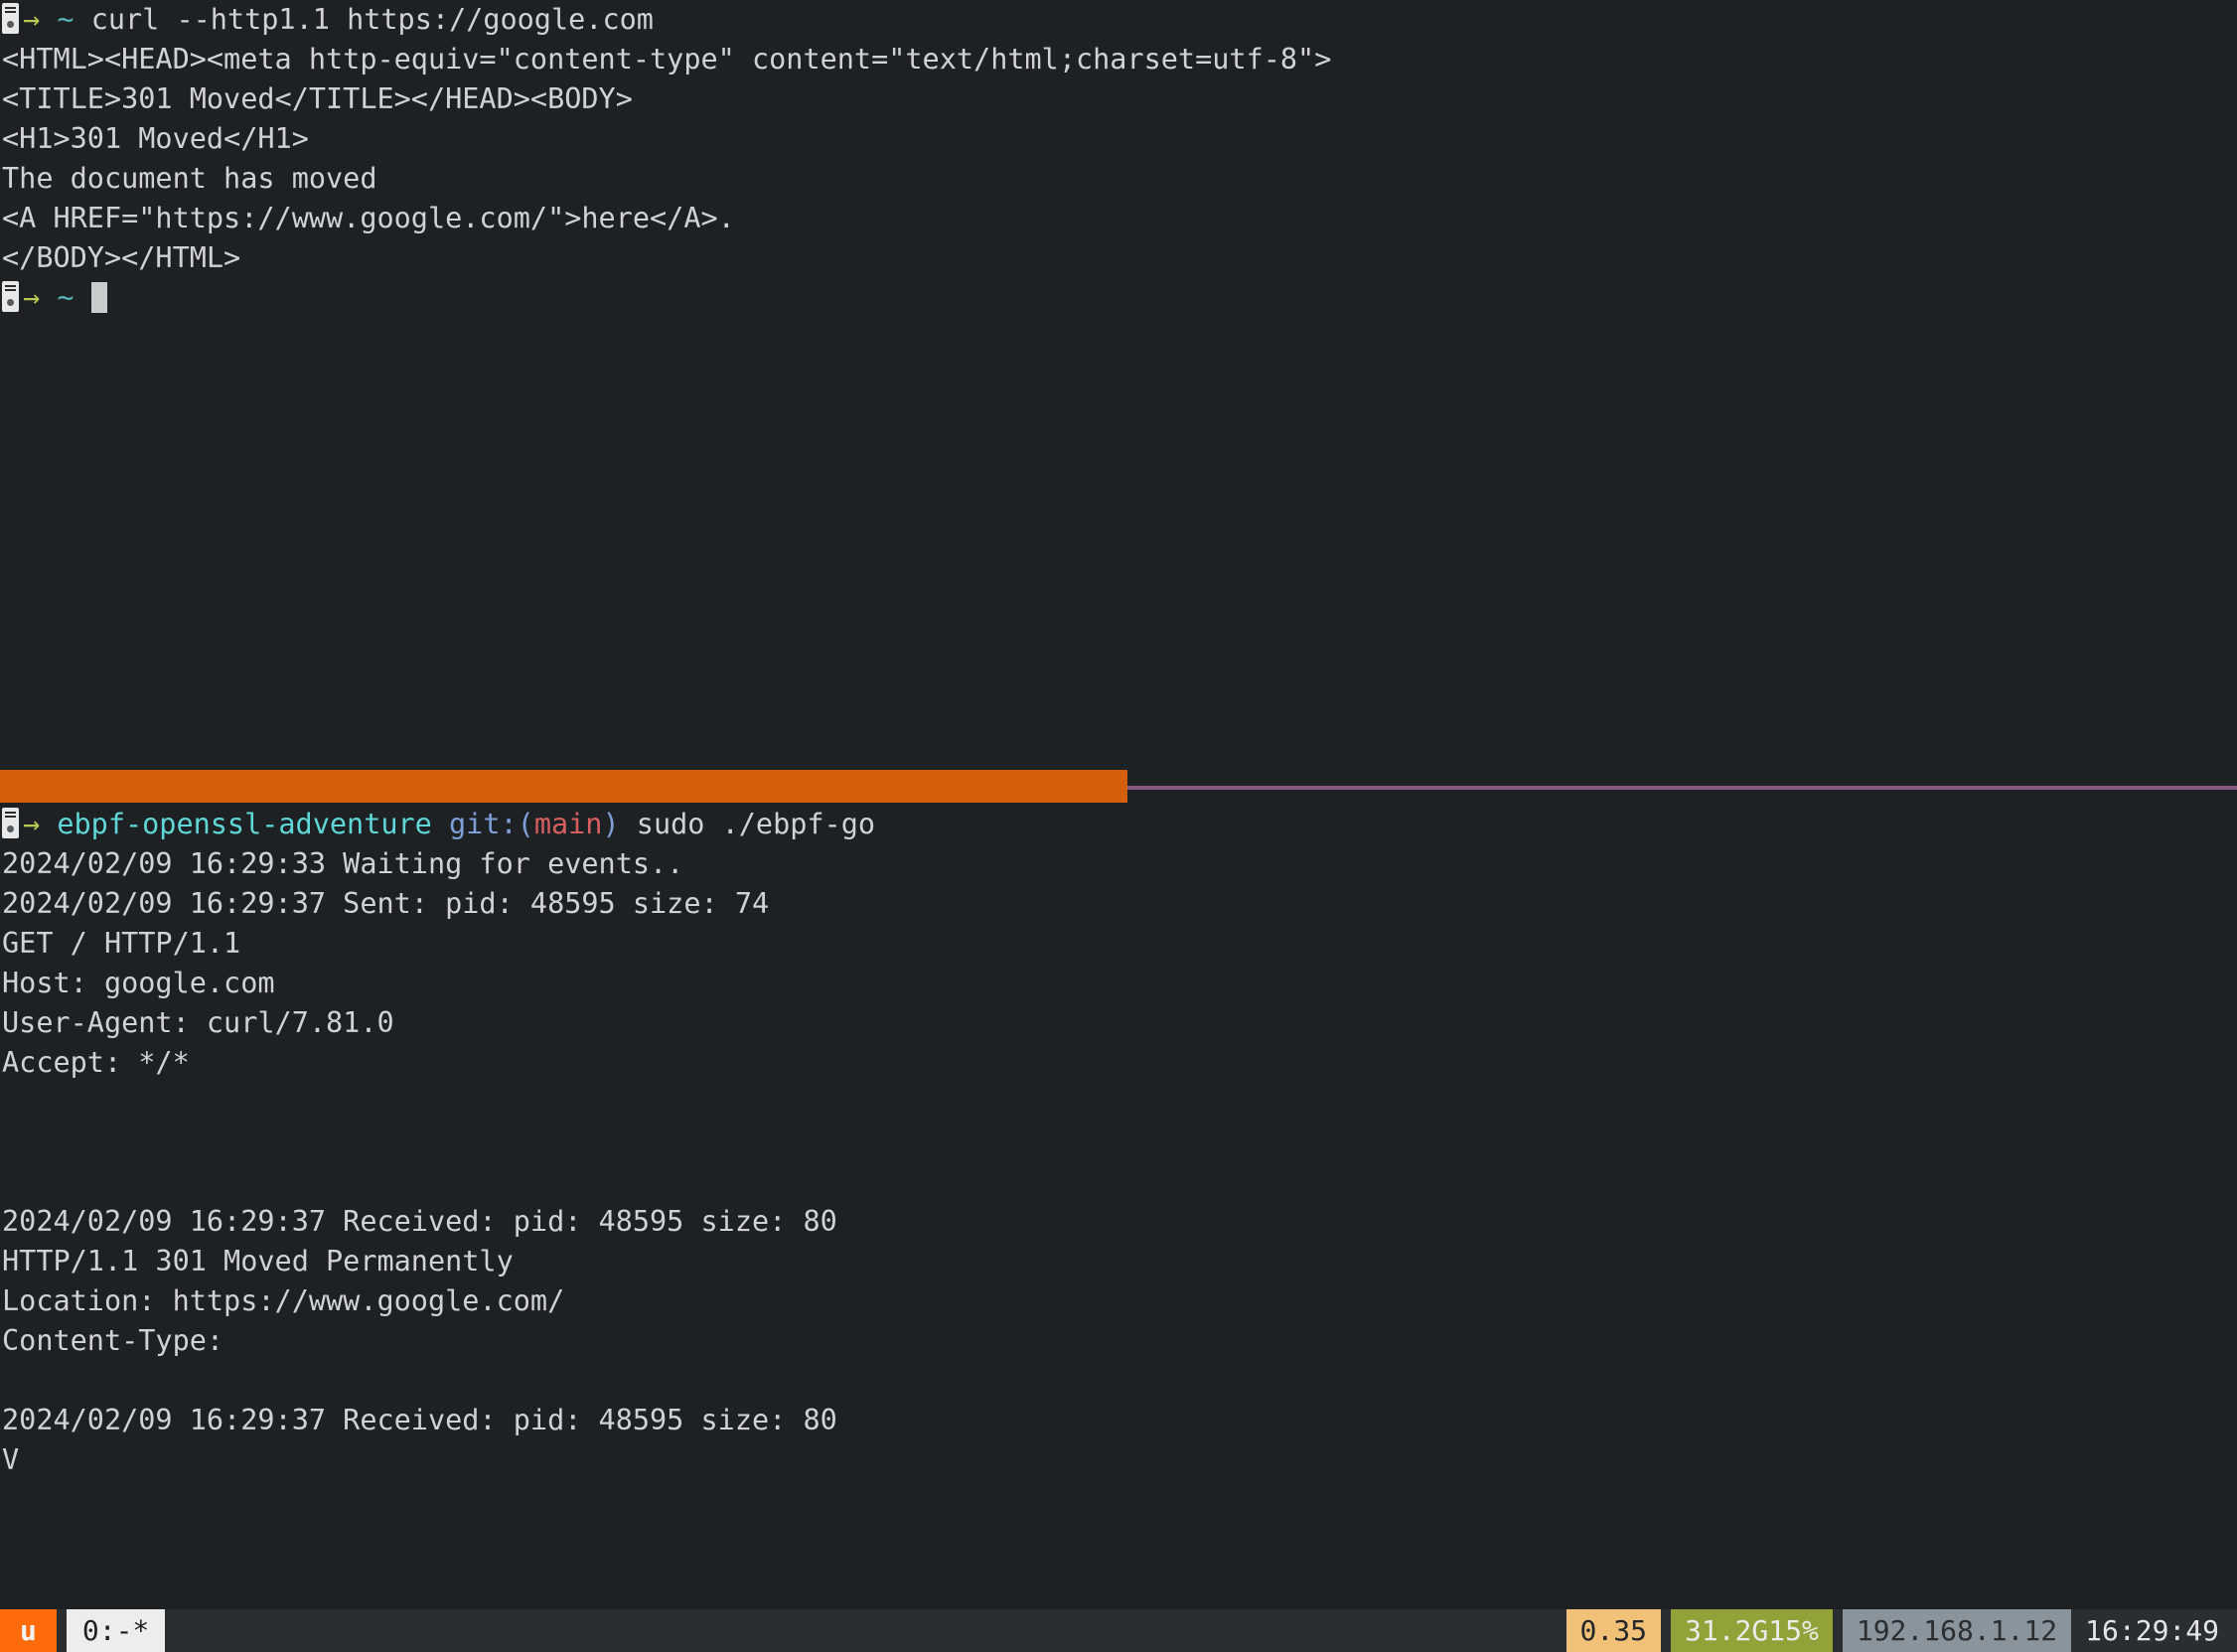 This screenshot has width=2237, height=1652. Describe the element at coordinates (283, 1300) in the screenshot. I see `log-line: Location: https://www.google.com/` at that location.